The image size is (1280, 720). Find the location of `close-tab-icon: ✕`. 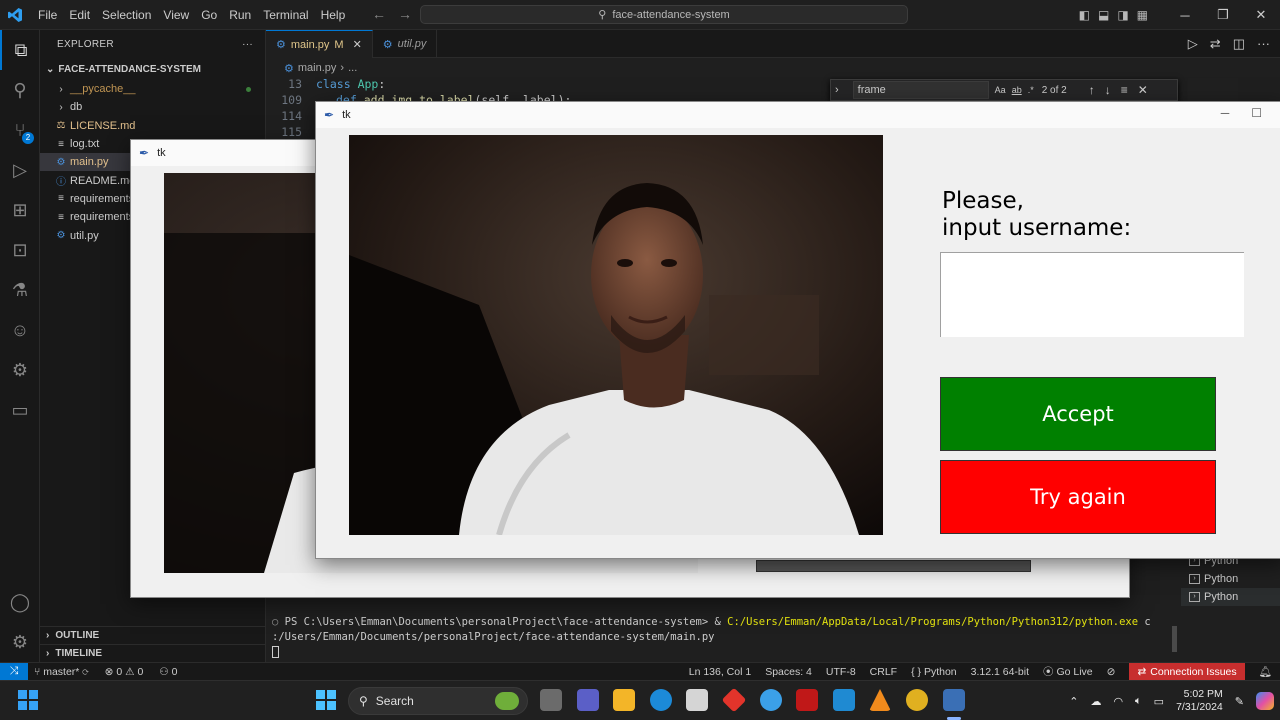

close-tab-icon: ✕ is located at coordinates (357, 44).